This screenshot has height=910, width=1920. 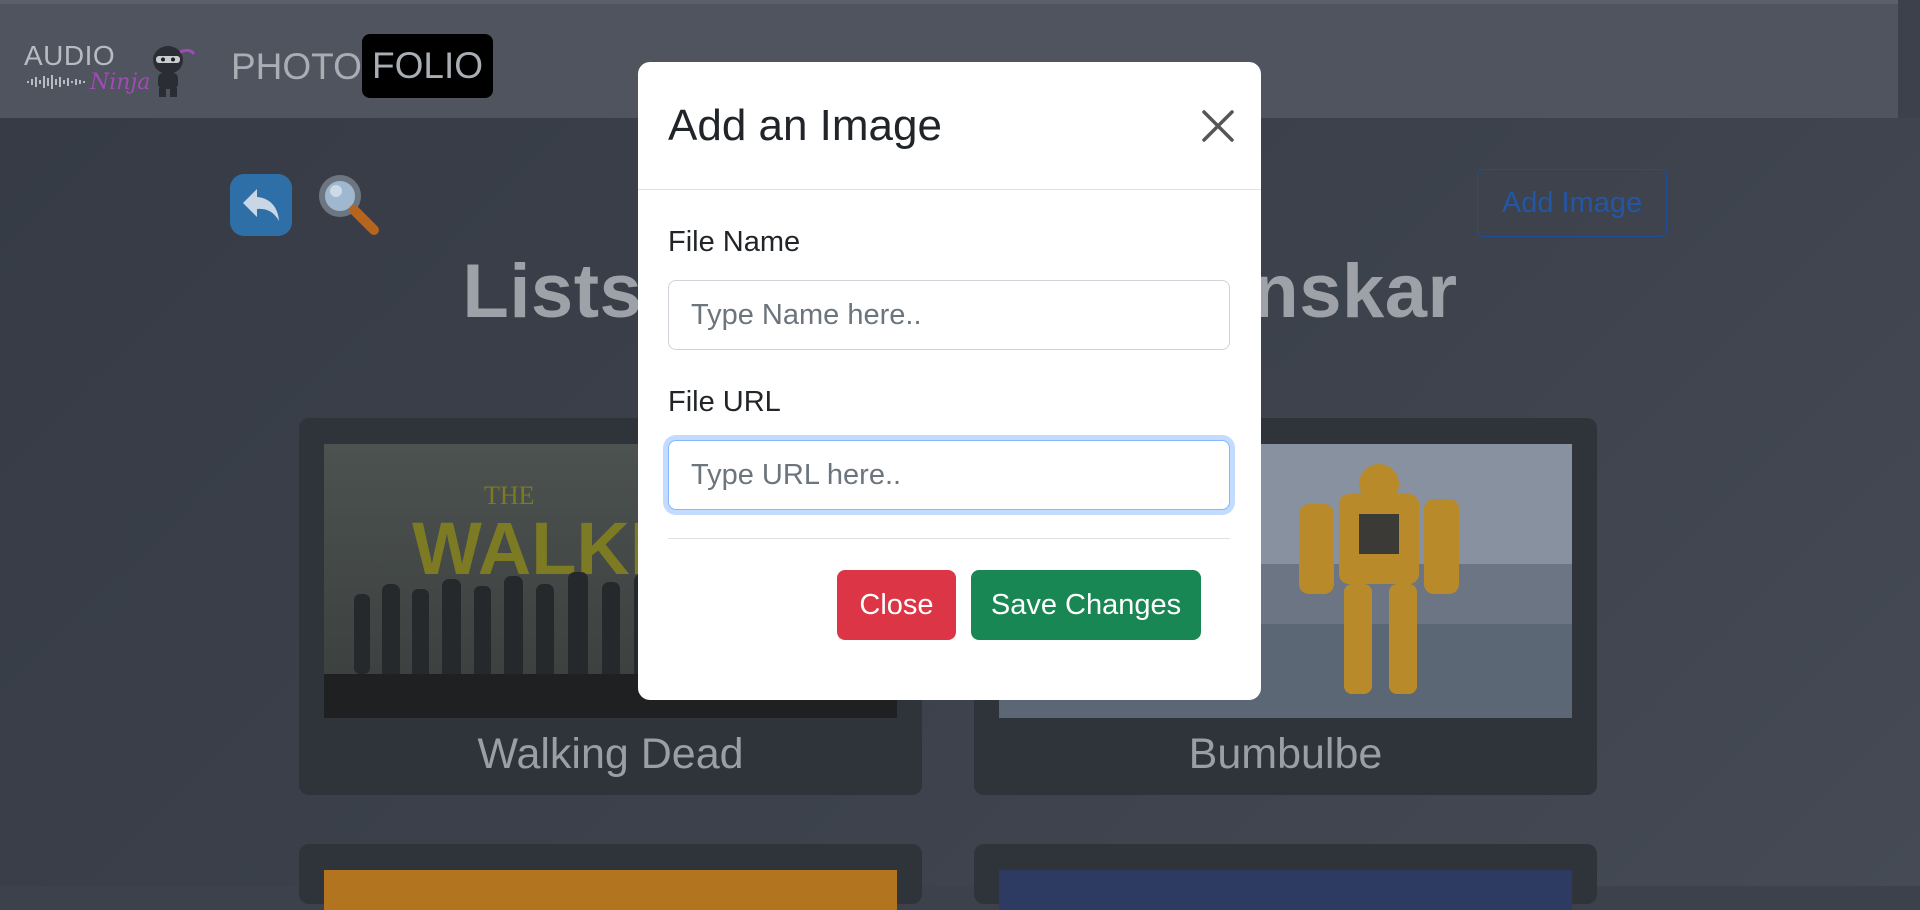 What do you see at coordinates (724, 402) in the screenshot?
I see `file-url-label: File URL` at bounding box center [724, 402].